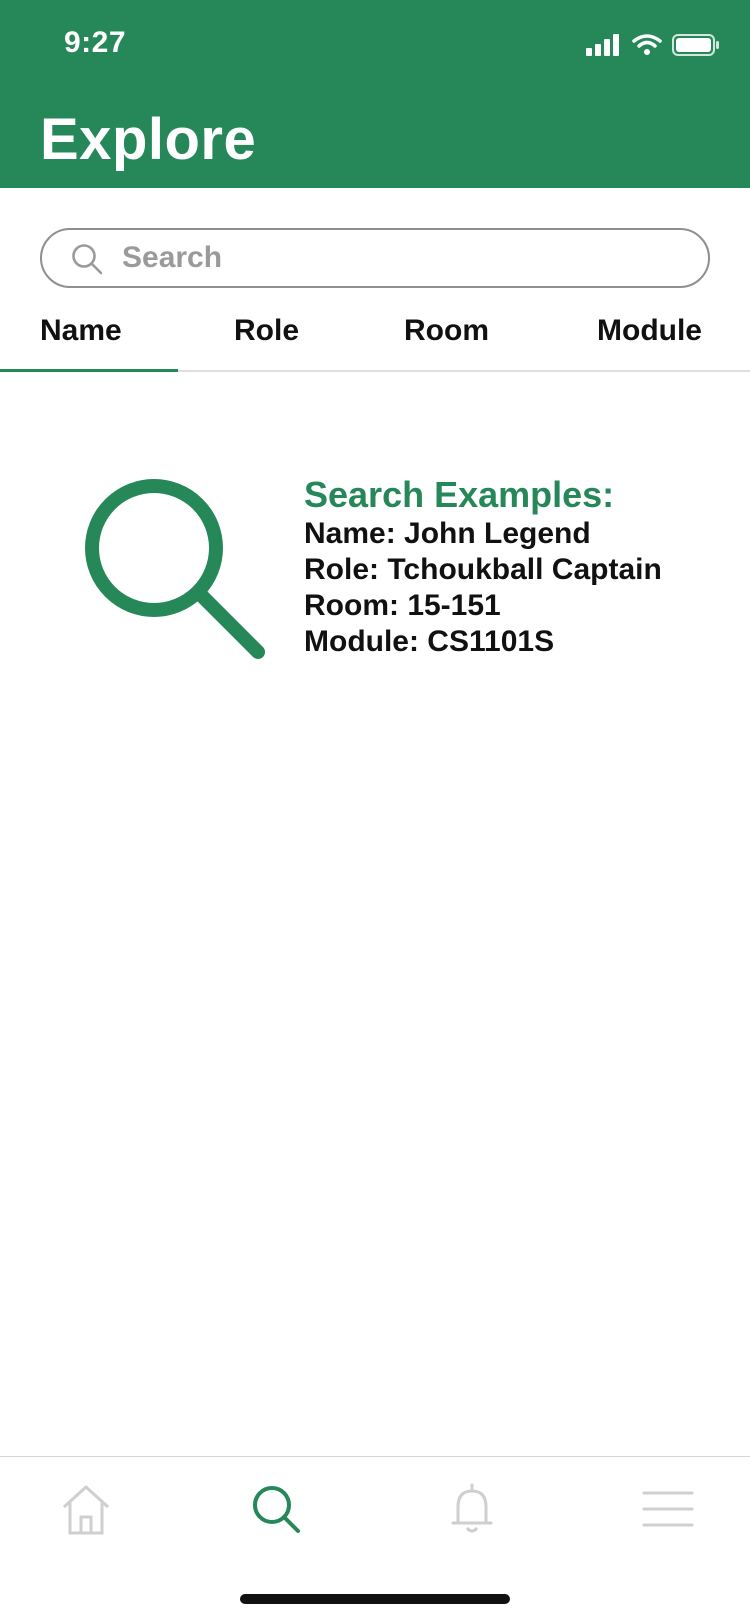 The height and width of the screenshot is (1624, 750). What do you see at coordinates (95, 42) in the screenshot?
I see `status-time: 9:27` at bounding box center [95, 42].